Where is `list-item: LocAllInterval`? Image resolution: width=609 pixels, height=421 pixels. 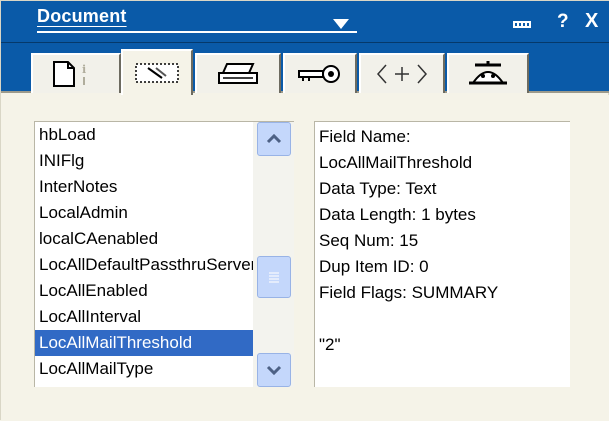
list-item: LocAllInterval is located at coordinates (144, 317).